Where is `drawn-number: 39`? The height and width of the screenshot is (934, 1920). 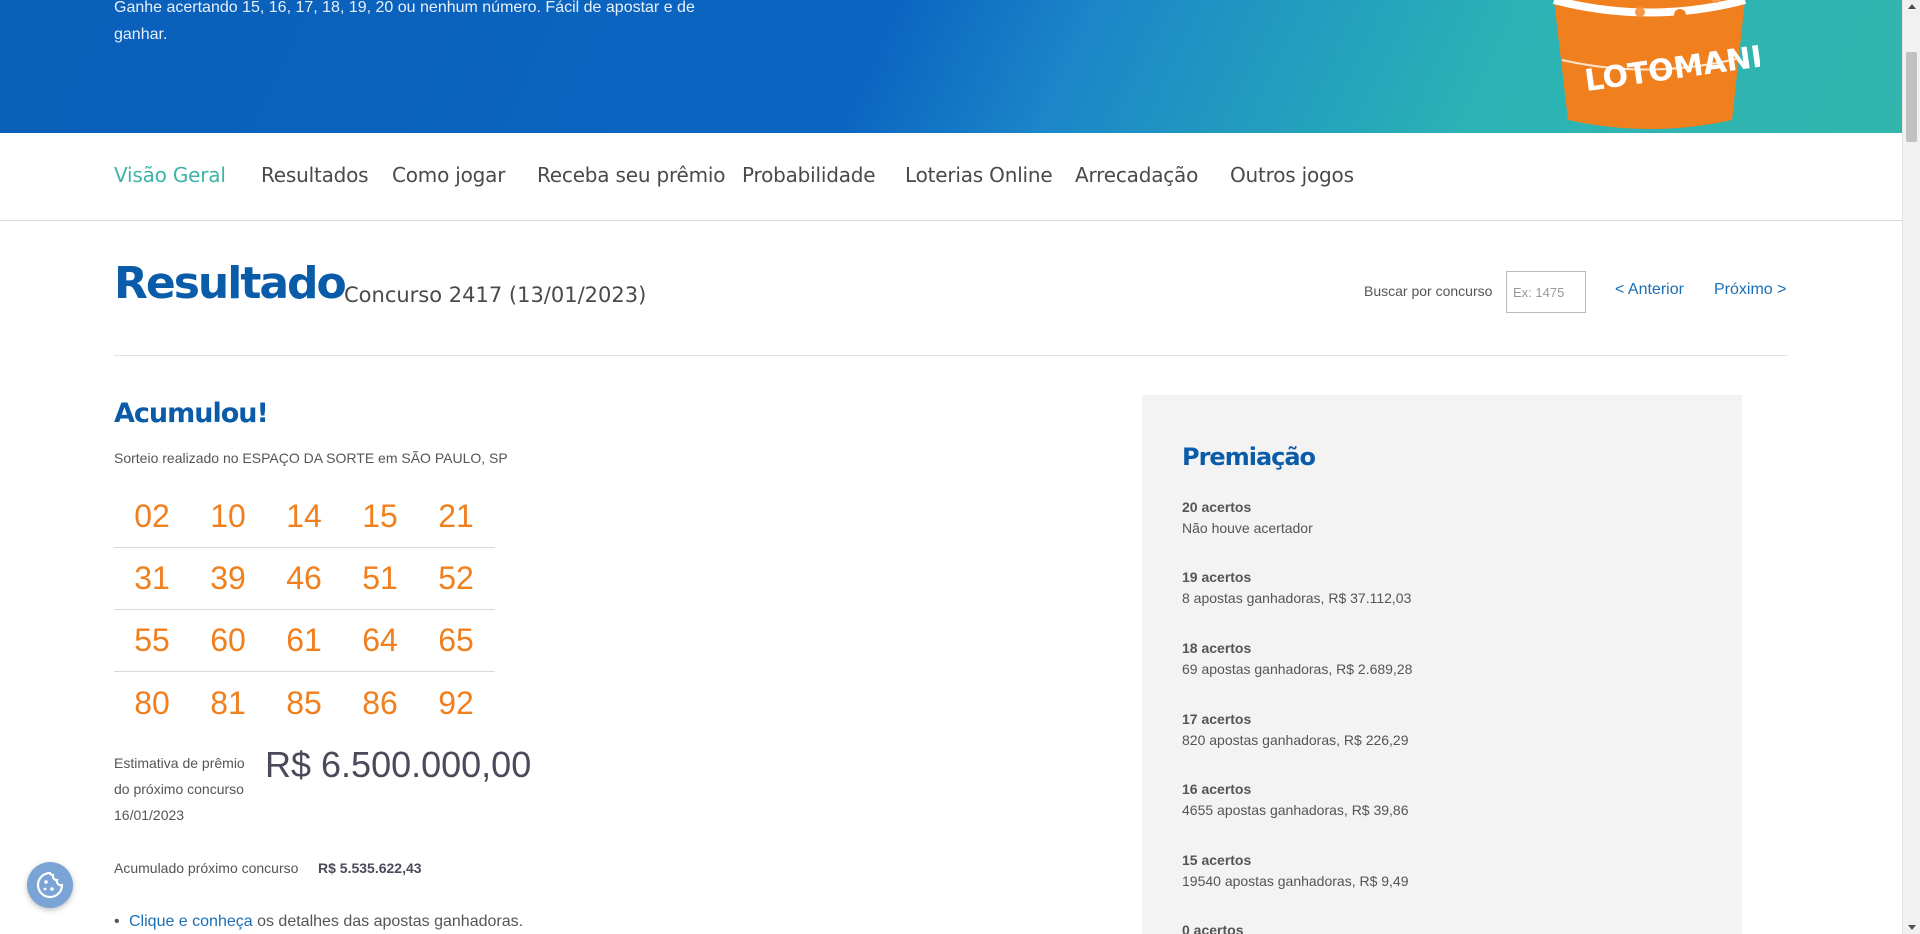 drawn-number: 39 is located at coordinates (228, 578).